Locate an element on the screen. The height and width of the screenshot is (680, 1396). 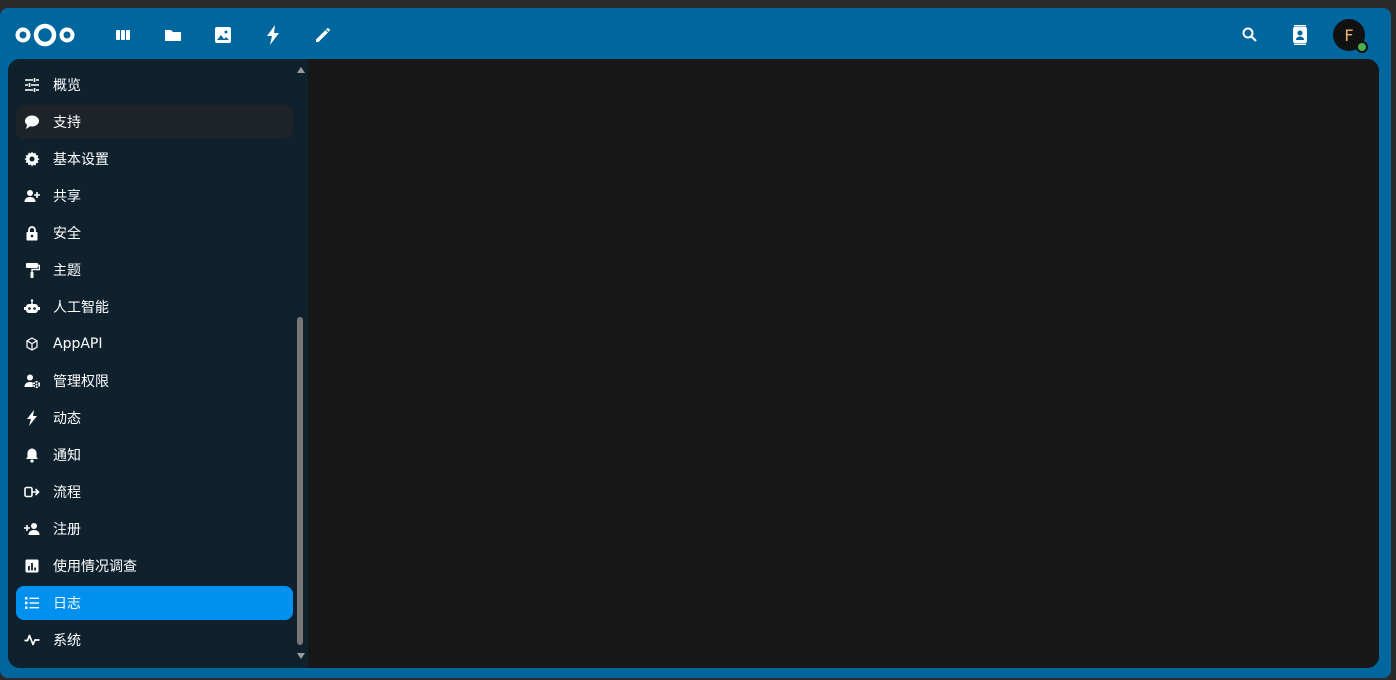
sidebar-item-appapi: AppAPI is located at coordinates (154, 344).